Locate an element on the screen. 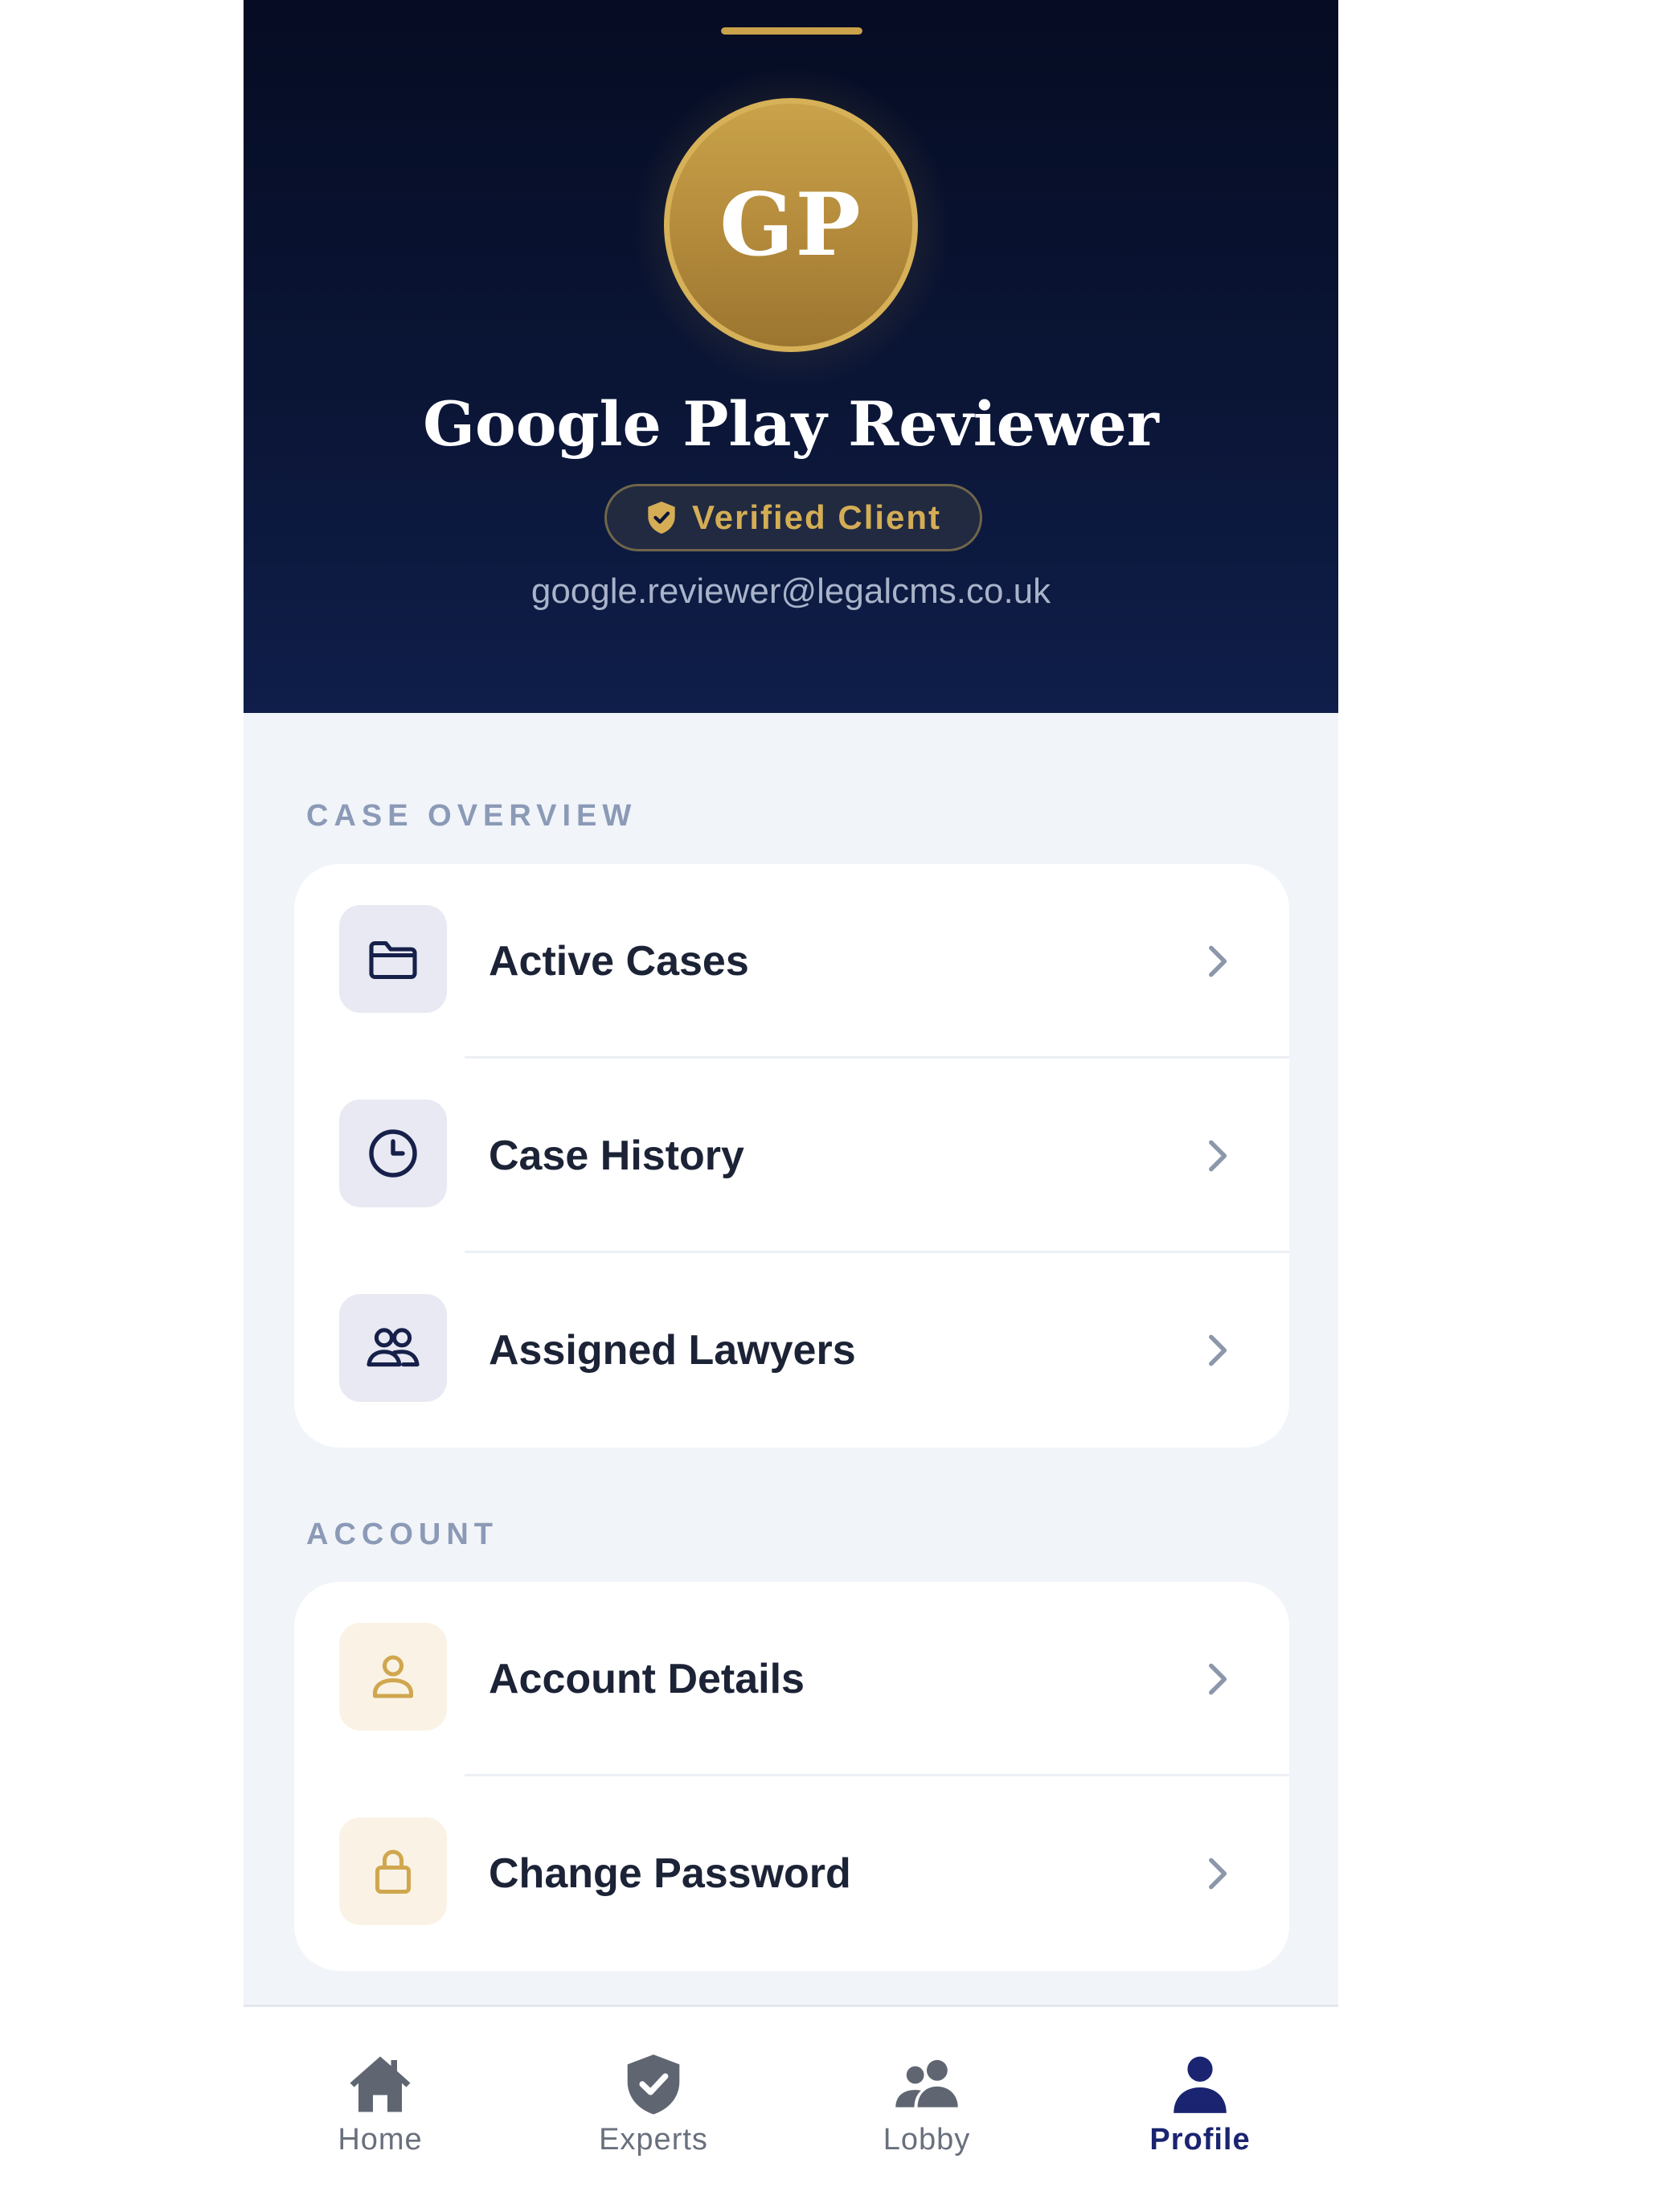 The width and height of the screenshot is (1659, 2212). tab-label: Lobby is located at coordinates (927, 2140).